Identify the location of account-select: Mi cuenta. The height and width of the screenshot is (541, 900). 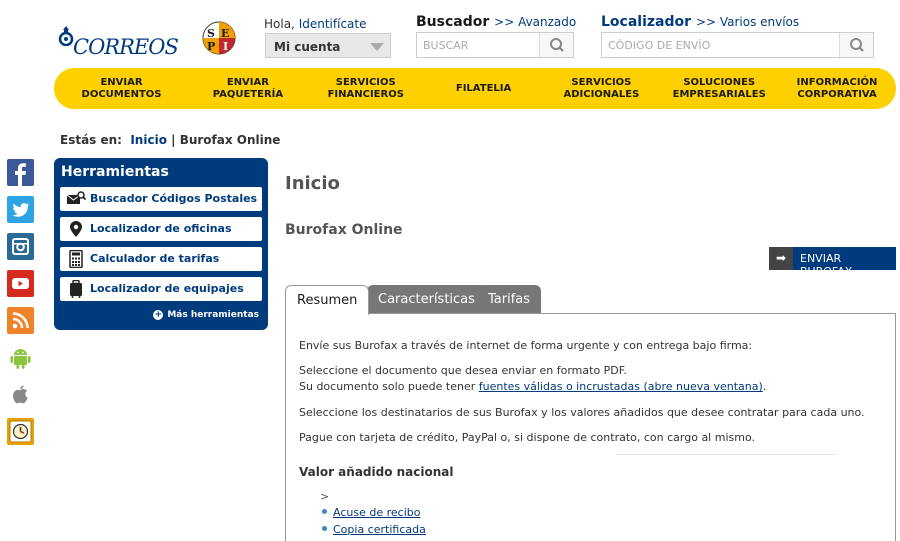
(328, 45).